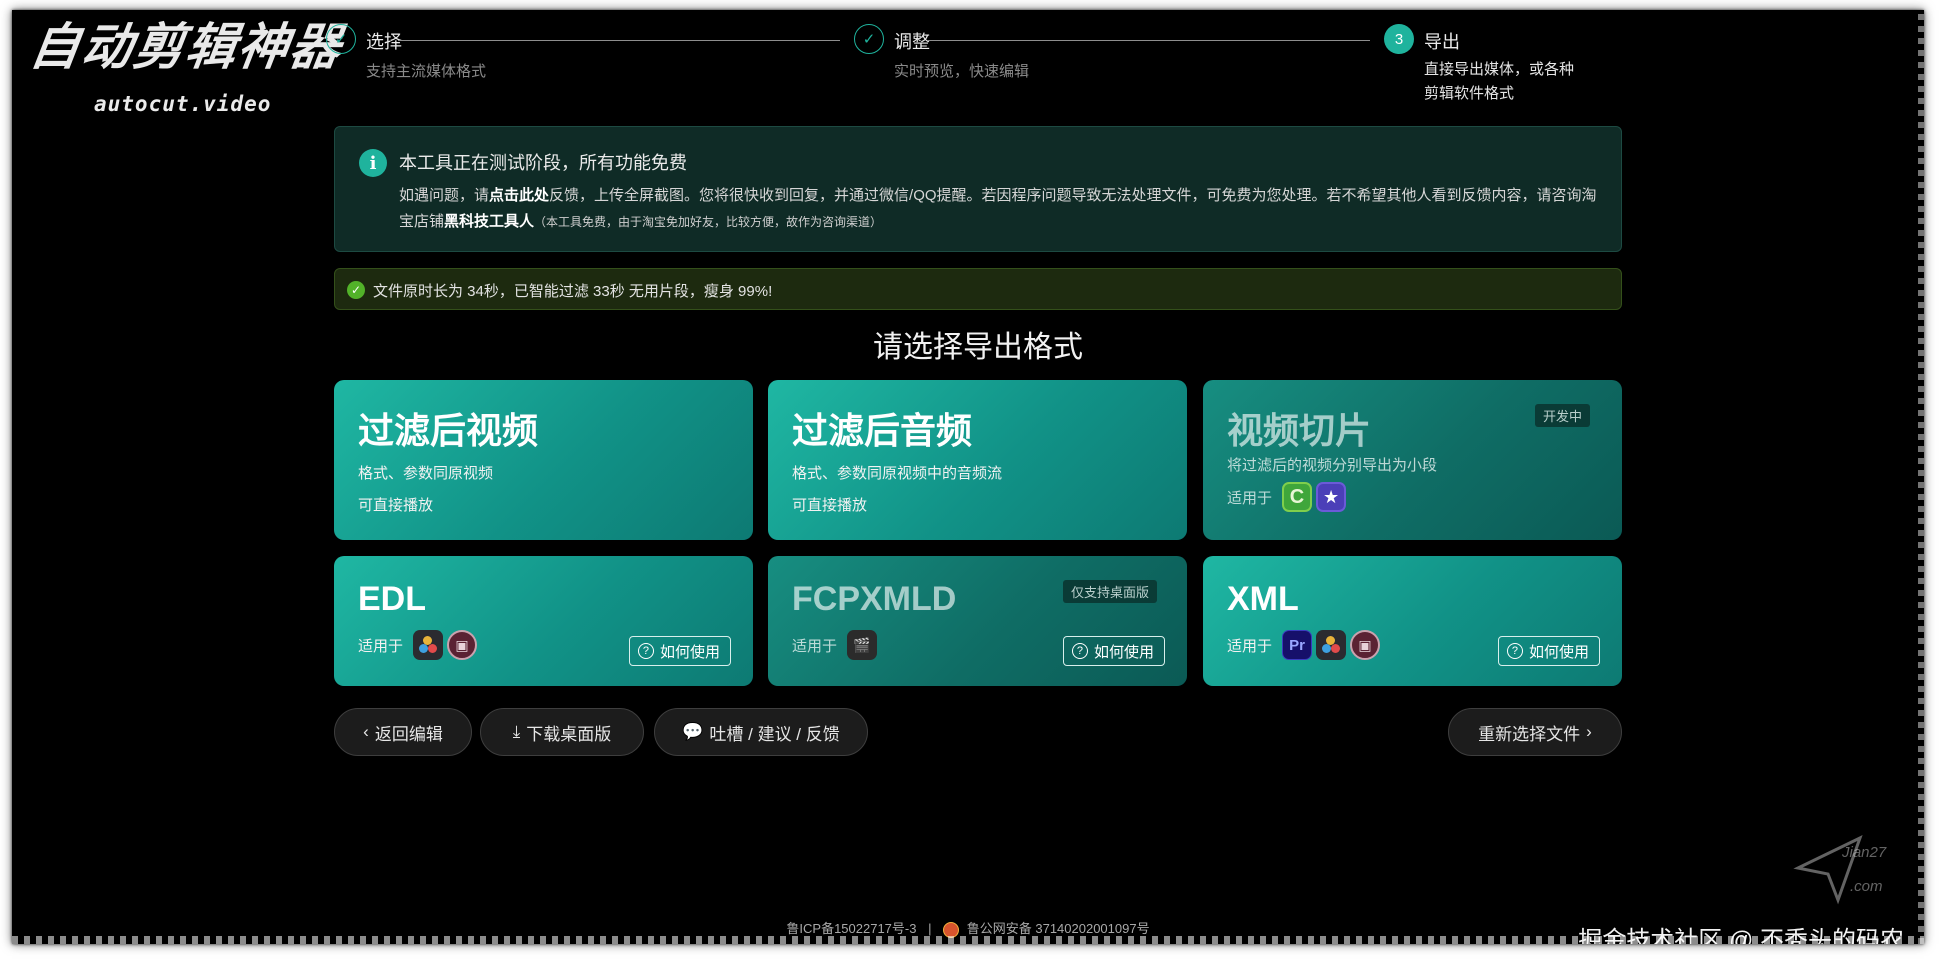 Image resolution: width=1944 pixels, height=962 pixels. What do you see at coordinates (373, 163) in the screenshot?
I see `info-icon: i` at bounding box center [373, 163].